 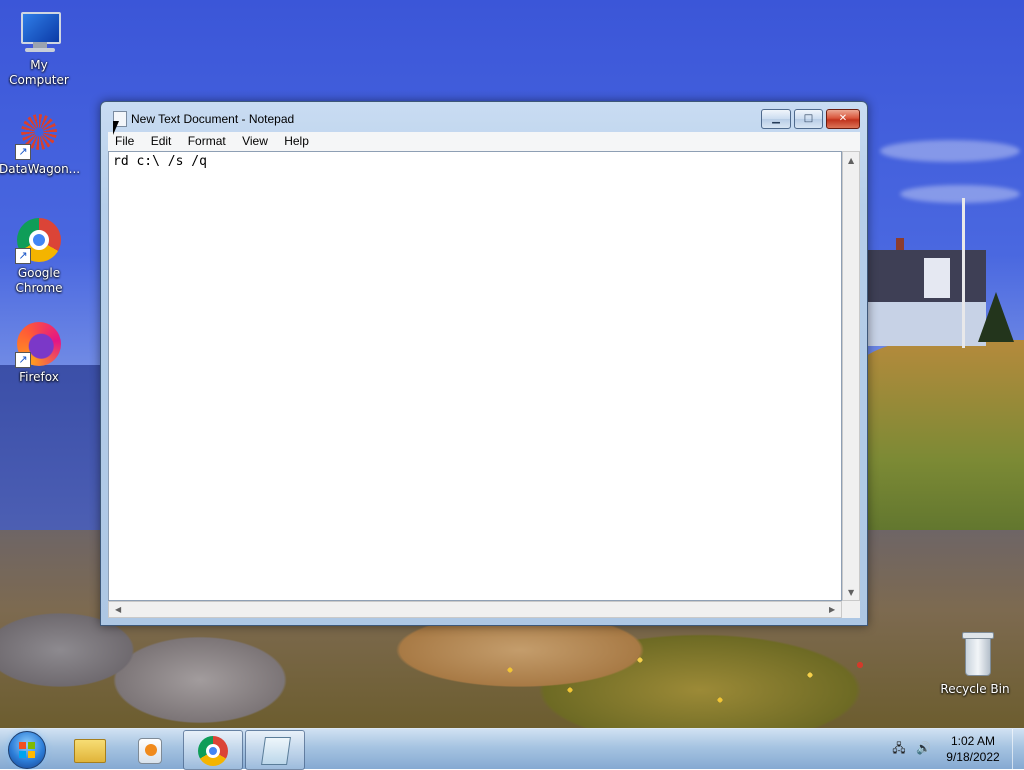 What do you see at coordinates (512, 749) in the screenshot?
I see `taskbar: 🖧 🔊 1:02 AM 9/18/2022` at bounding box center [512, 749].